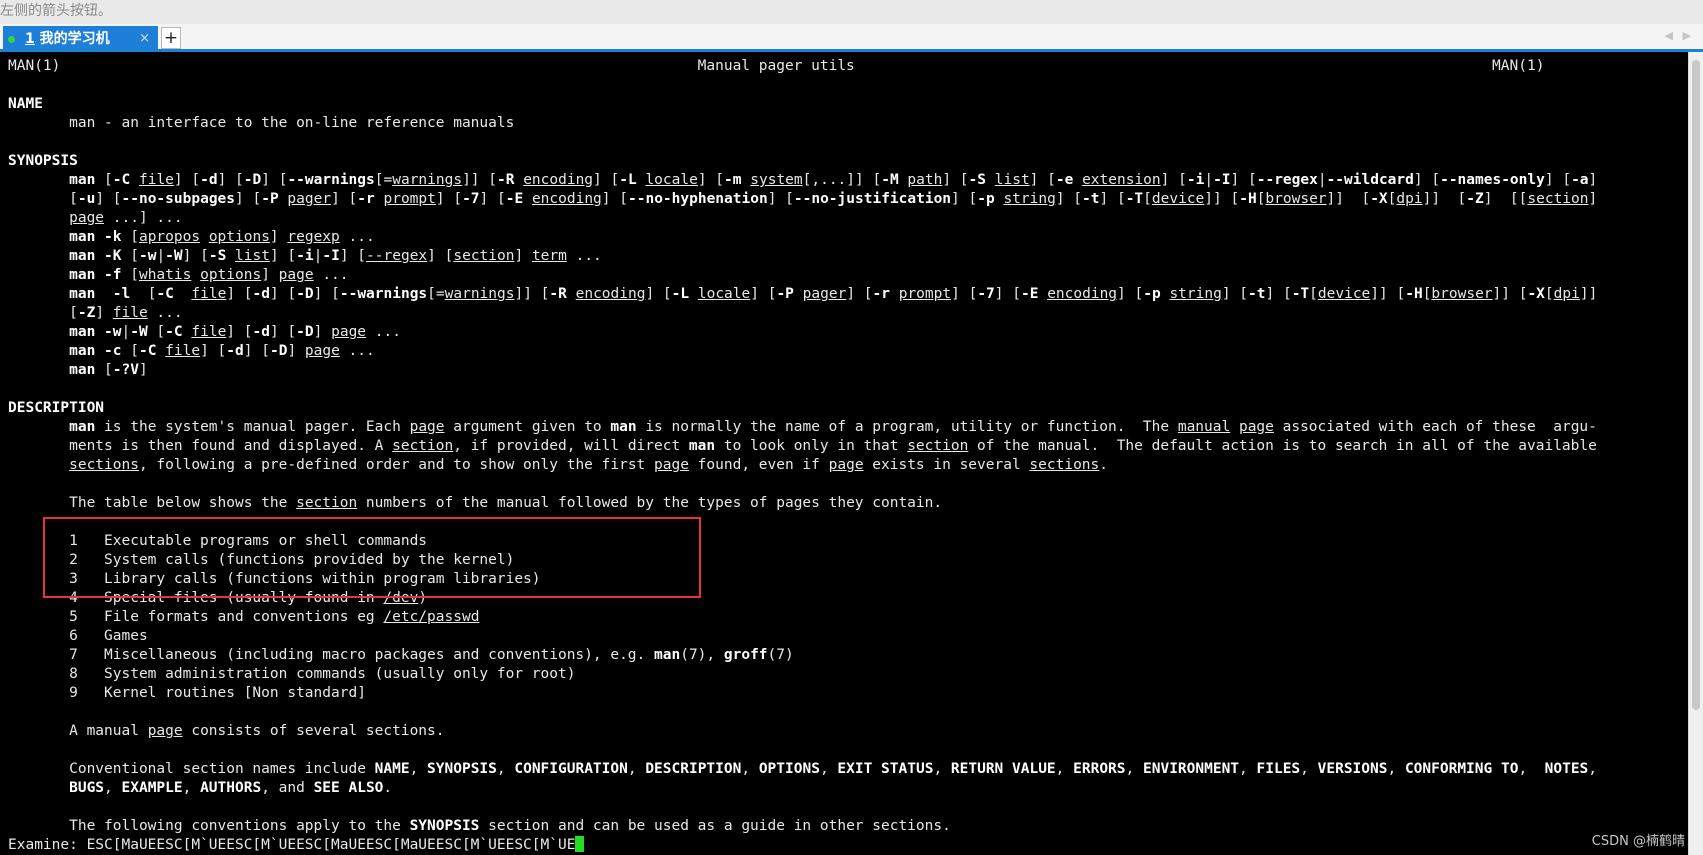 Image resolution: width=1703 pixels, height=855 pixels. Describe the element at coordinates (43, 161) in the screenshot. I see `bold-text: SYNOPSIS` at that location.